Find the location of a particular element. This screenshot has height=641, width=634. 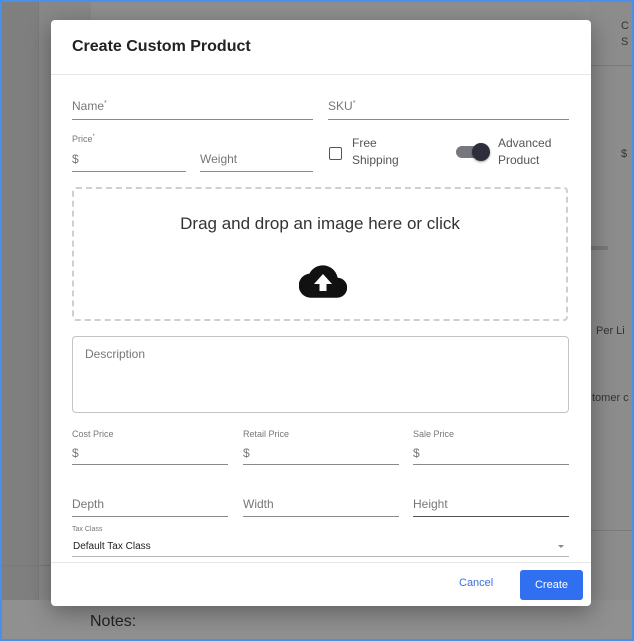

depth-field: Depth is located at coordinates (150, 506).